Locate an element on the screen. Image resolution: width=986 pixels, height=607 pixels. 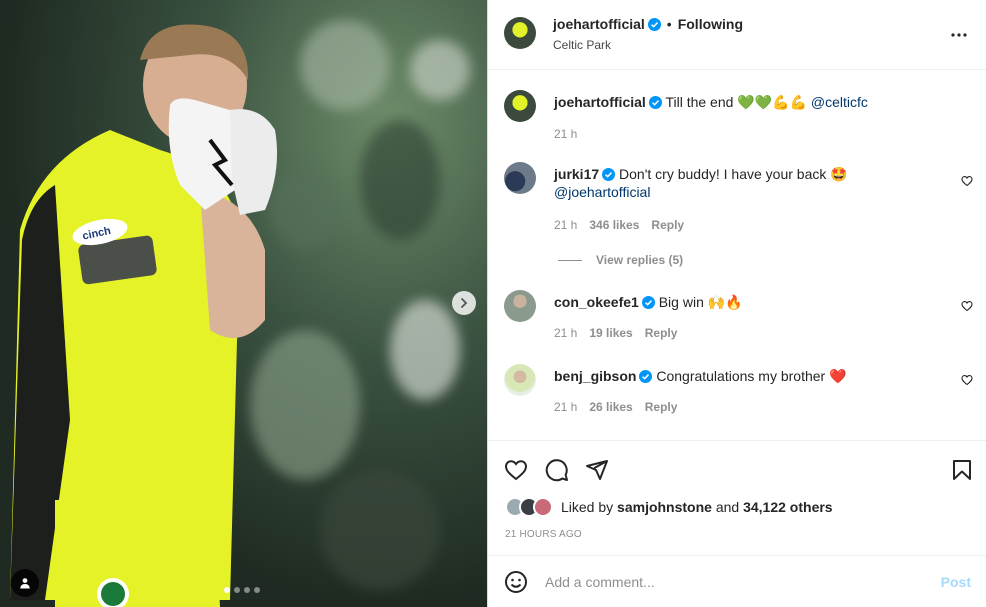
likes-others: 34,122 others is located at coordinates (788, 507).